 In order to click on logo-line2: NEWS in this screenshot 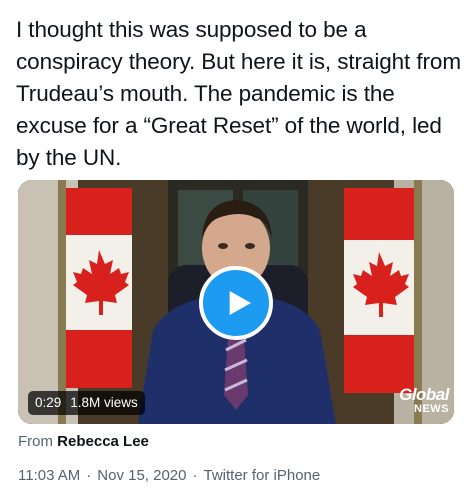, I will do `click(431, 409)`.